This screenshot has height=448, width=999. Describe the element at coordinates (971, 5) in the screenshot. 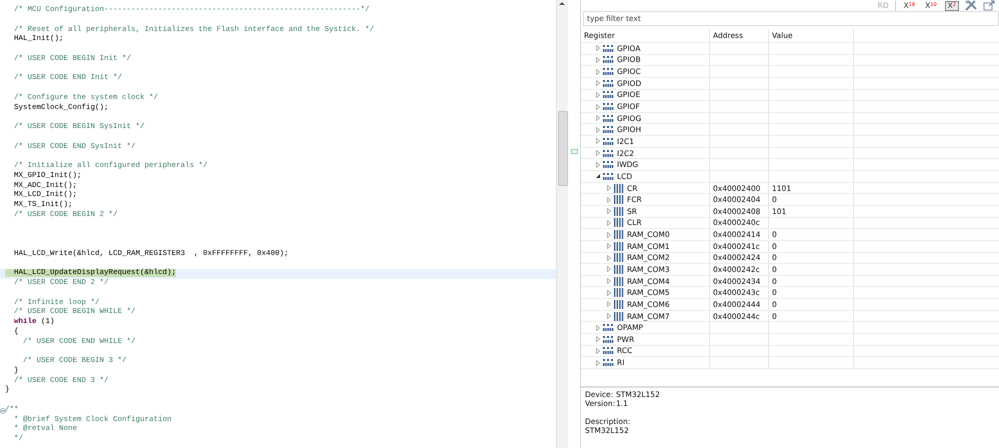

I see `tools-icon` at that location.